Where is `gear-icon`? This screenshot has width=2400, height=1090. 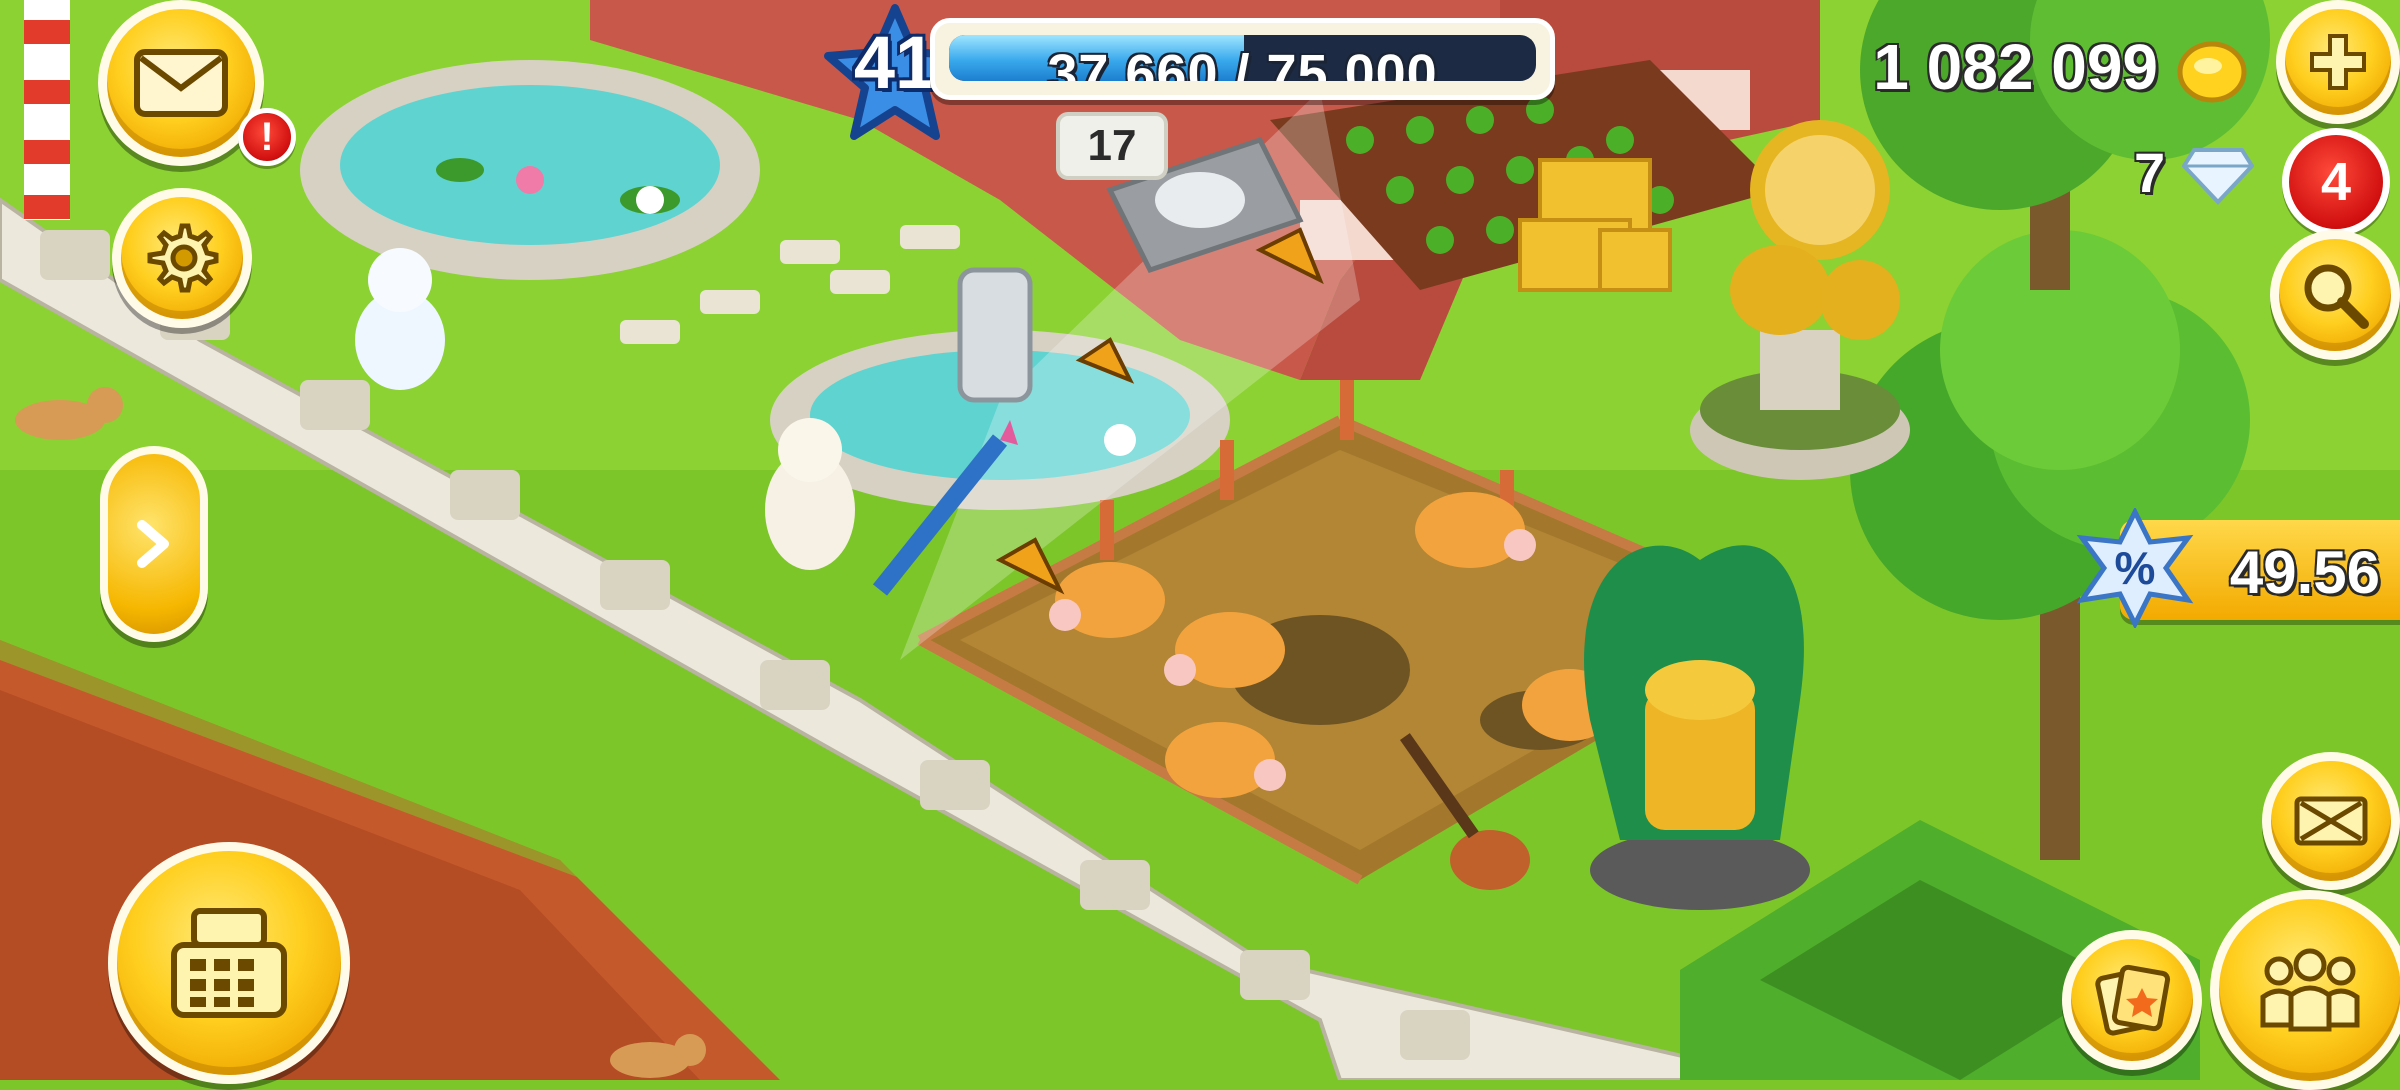 gear-icon is located at coordinates (183, 258).